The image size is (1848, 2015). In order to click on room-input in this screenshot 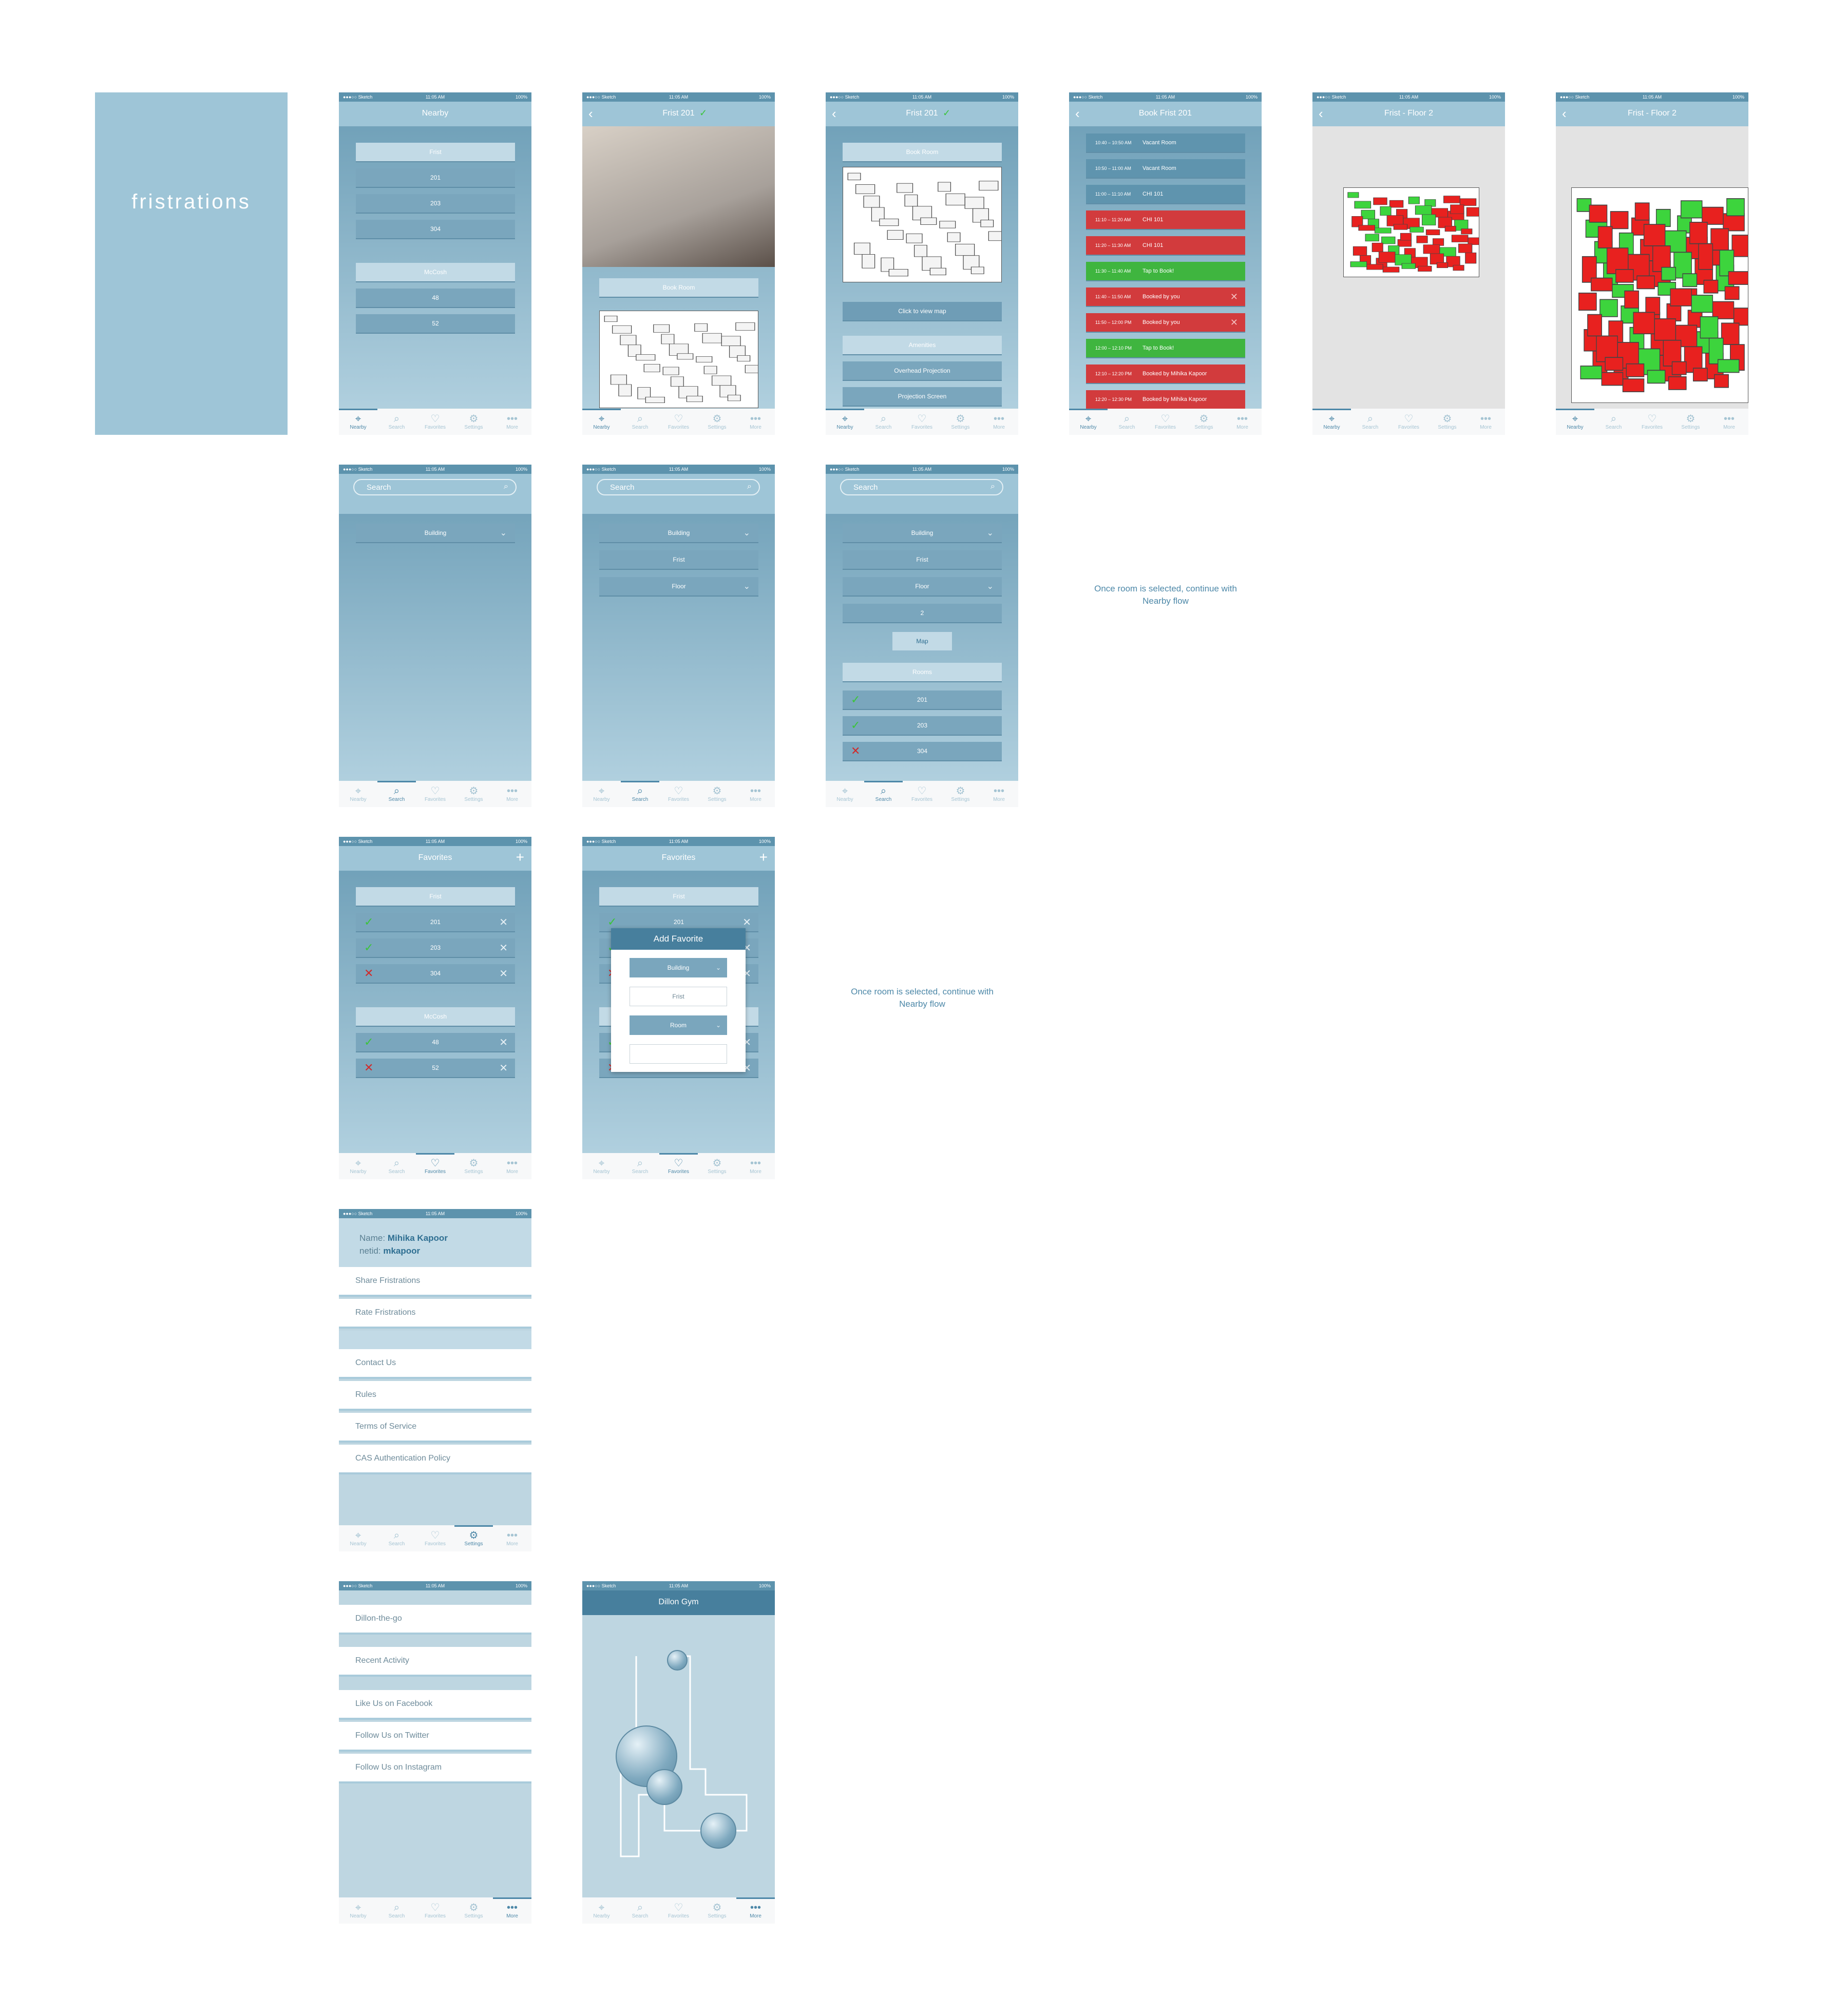, I will do `click(678, 1054)`.